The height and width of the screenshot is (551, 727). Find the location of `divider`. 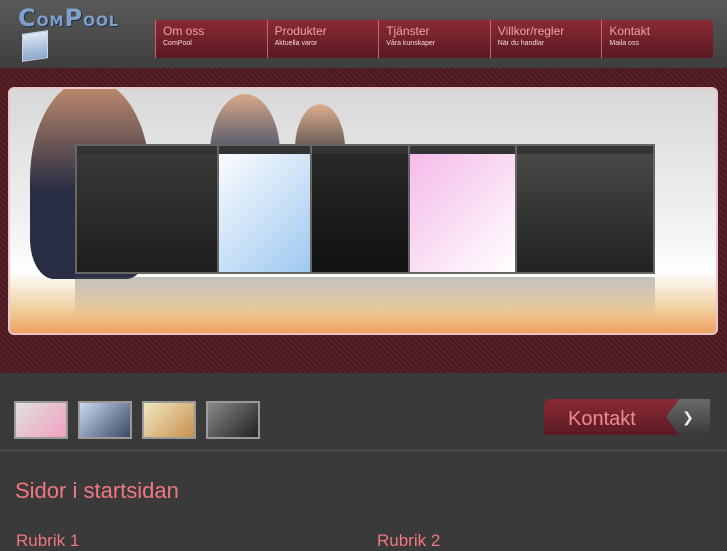

divider is located at coordinates (363, 450).